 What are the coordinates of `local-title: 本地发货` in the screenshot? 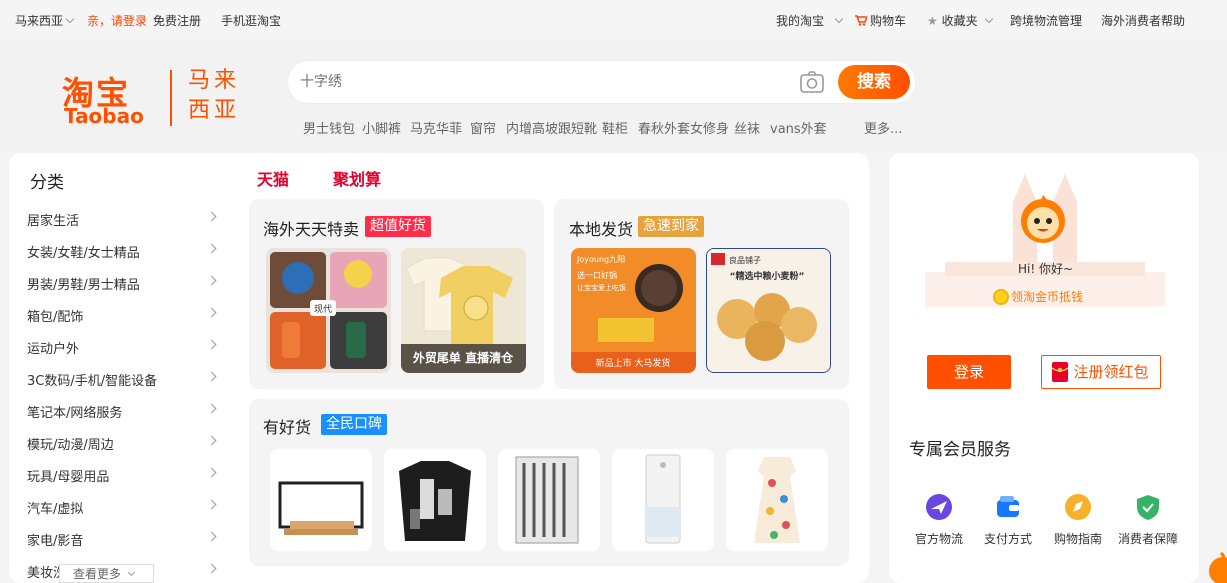 It's located at (601, 229).